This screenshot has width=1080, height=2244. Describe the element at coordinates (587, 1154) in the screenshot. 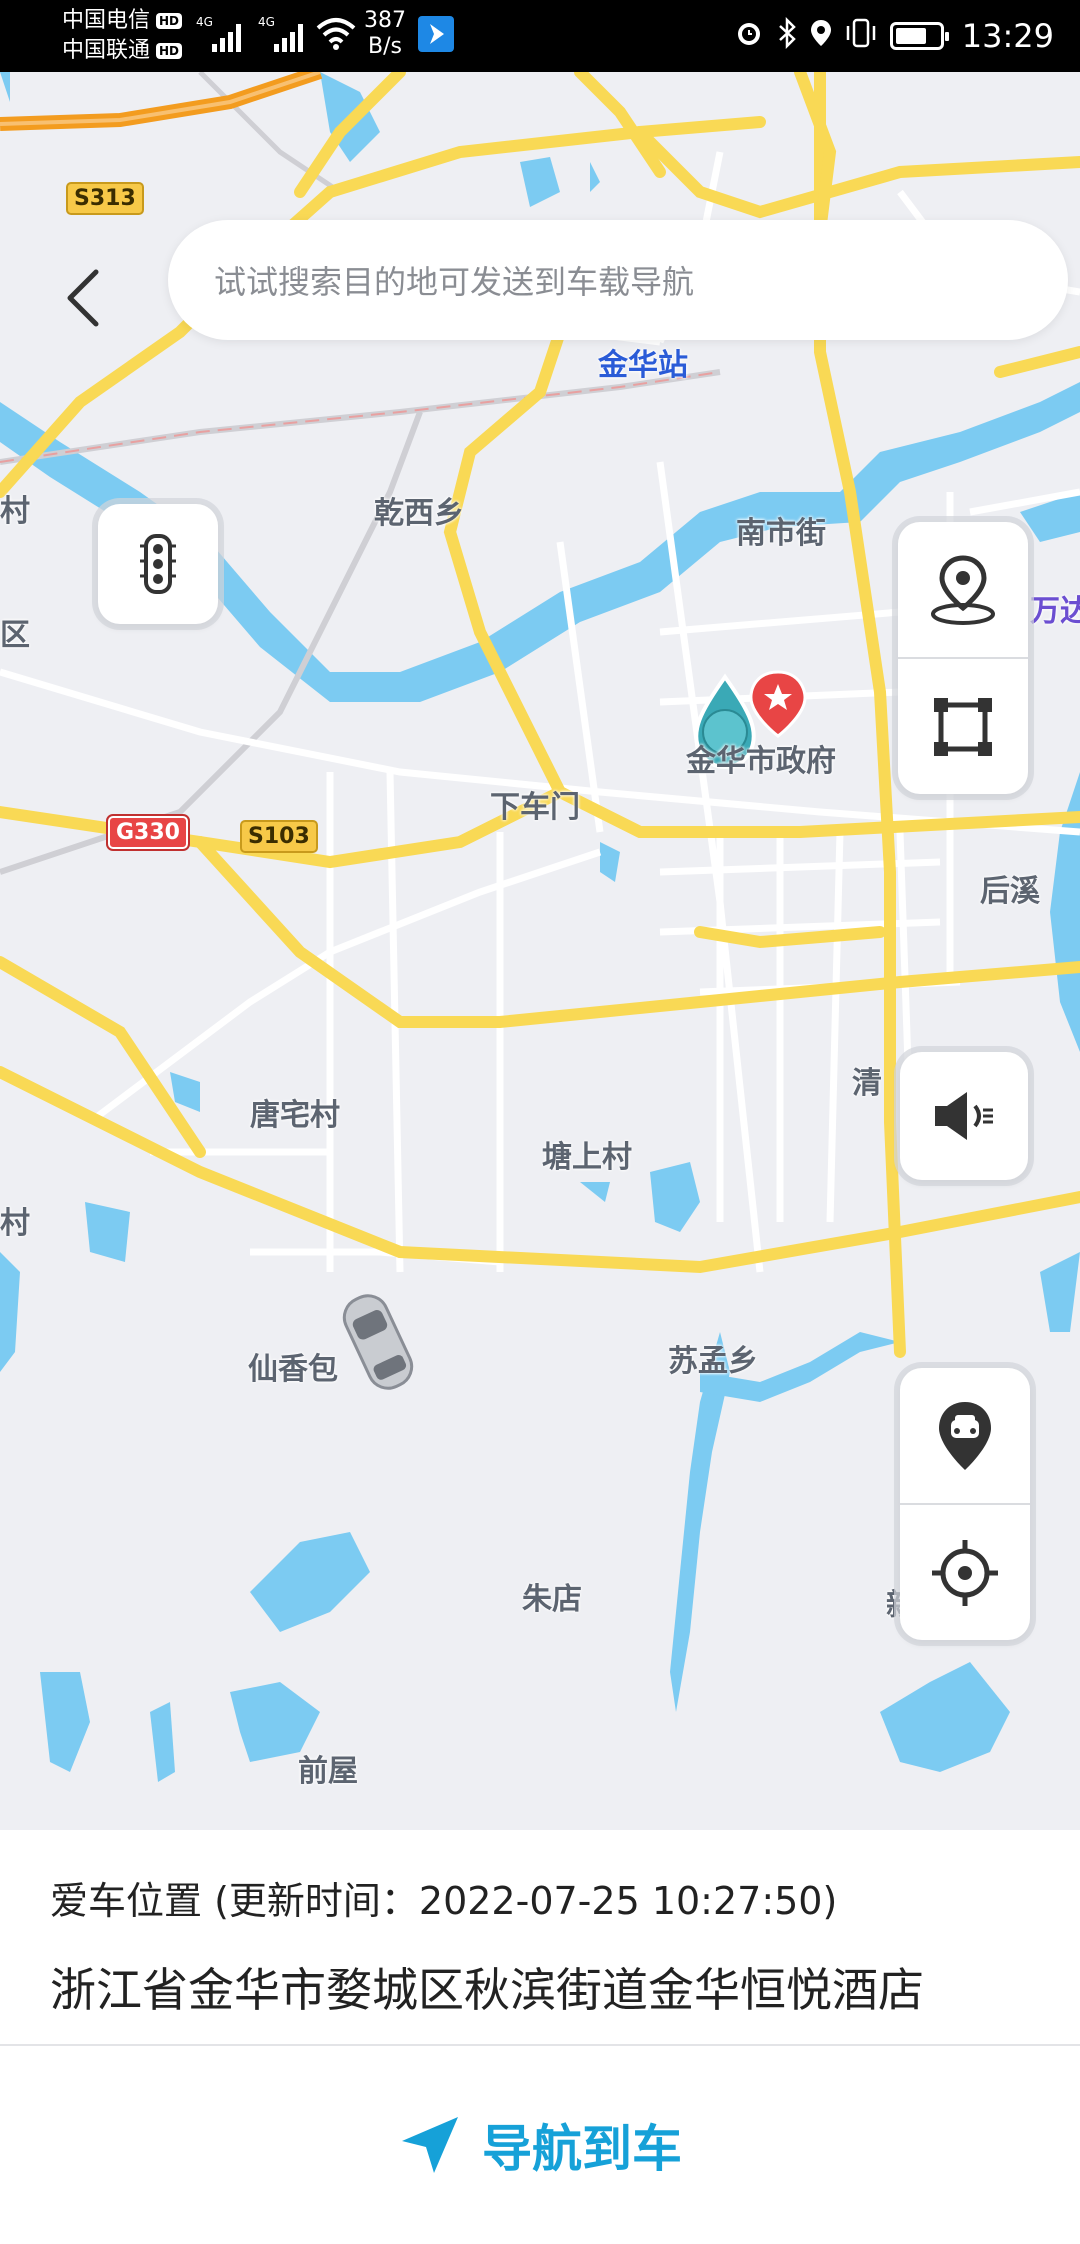

I see `place-tangshang: 塘上村` at that location.